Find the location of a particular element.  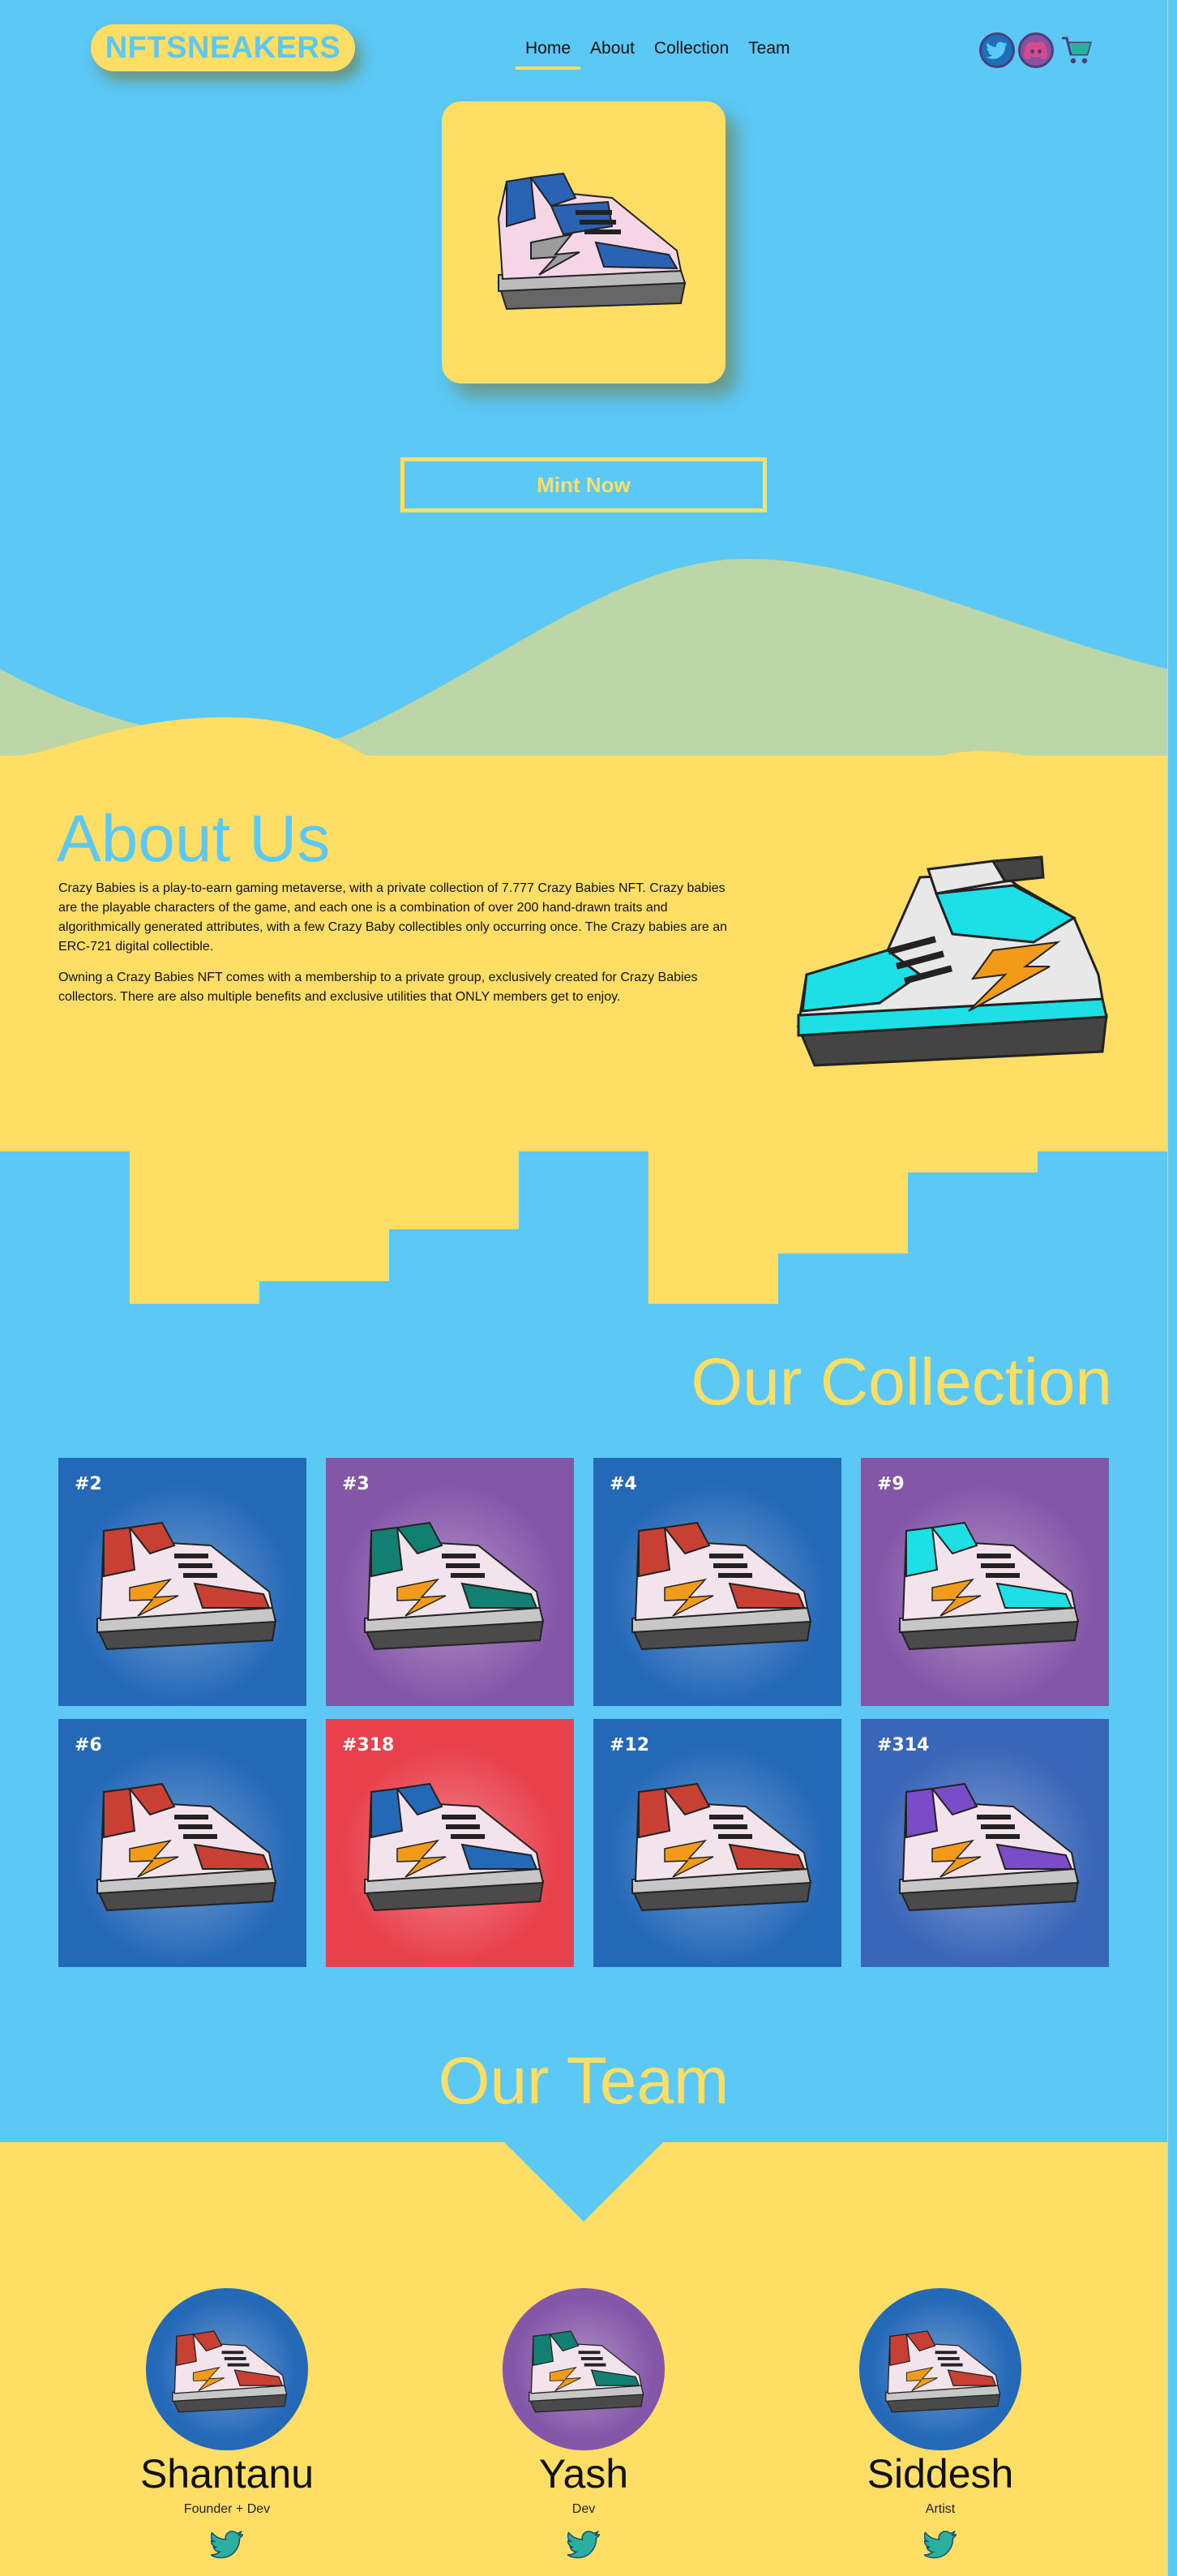

logo-text: NFTSNEAKERS is located at coordinates (223, 47).